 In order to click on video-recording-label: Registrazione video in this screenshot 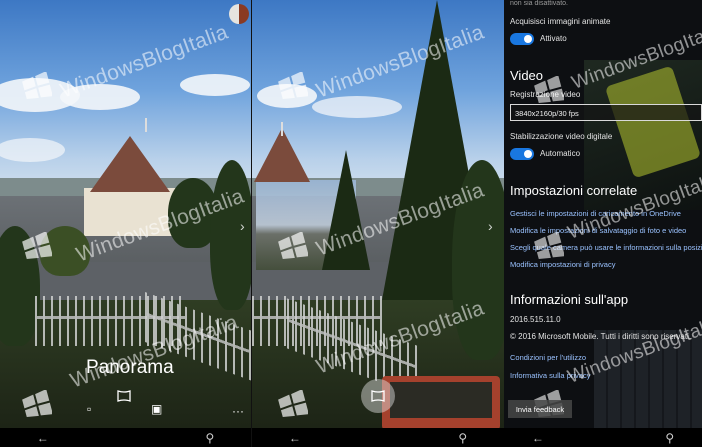, I will do `click(545, 94)`.